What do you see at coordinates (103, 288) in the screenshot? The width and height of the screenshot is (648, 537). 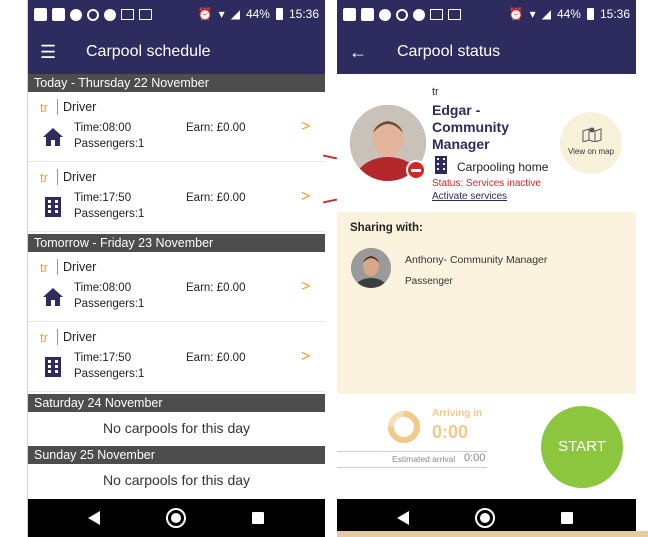 I see `trip-time: Time:08:00` at bounding box center [103, 288].